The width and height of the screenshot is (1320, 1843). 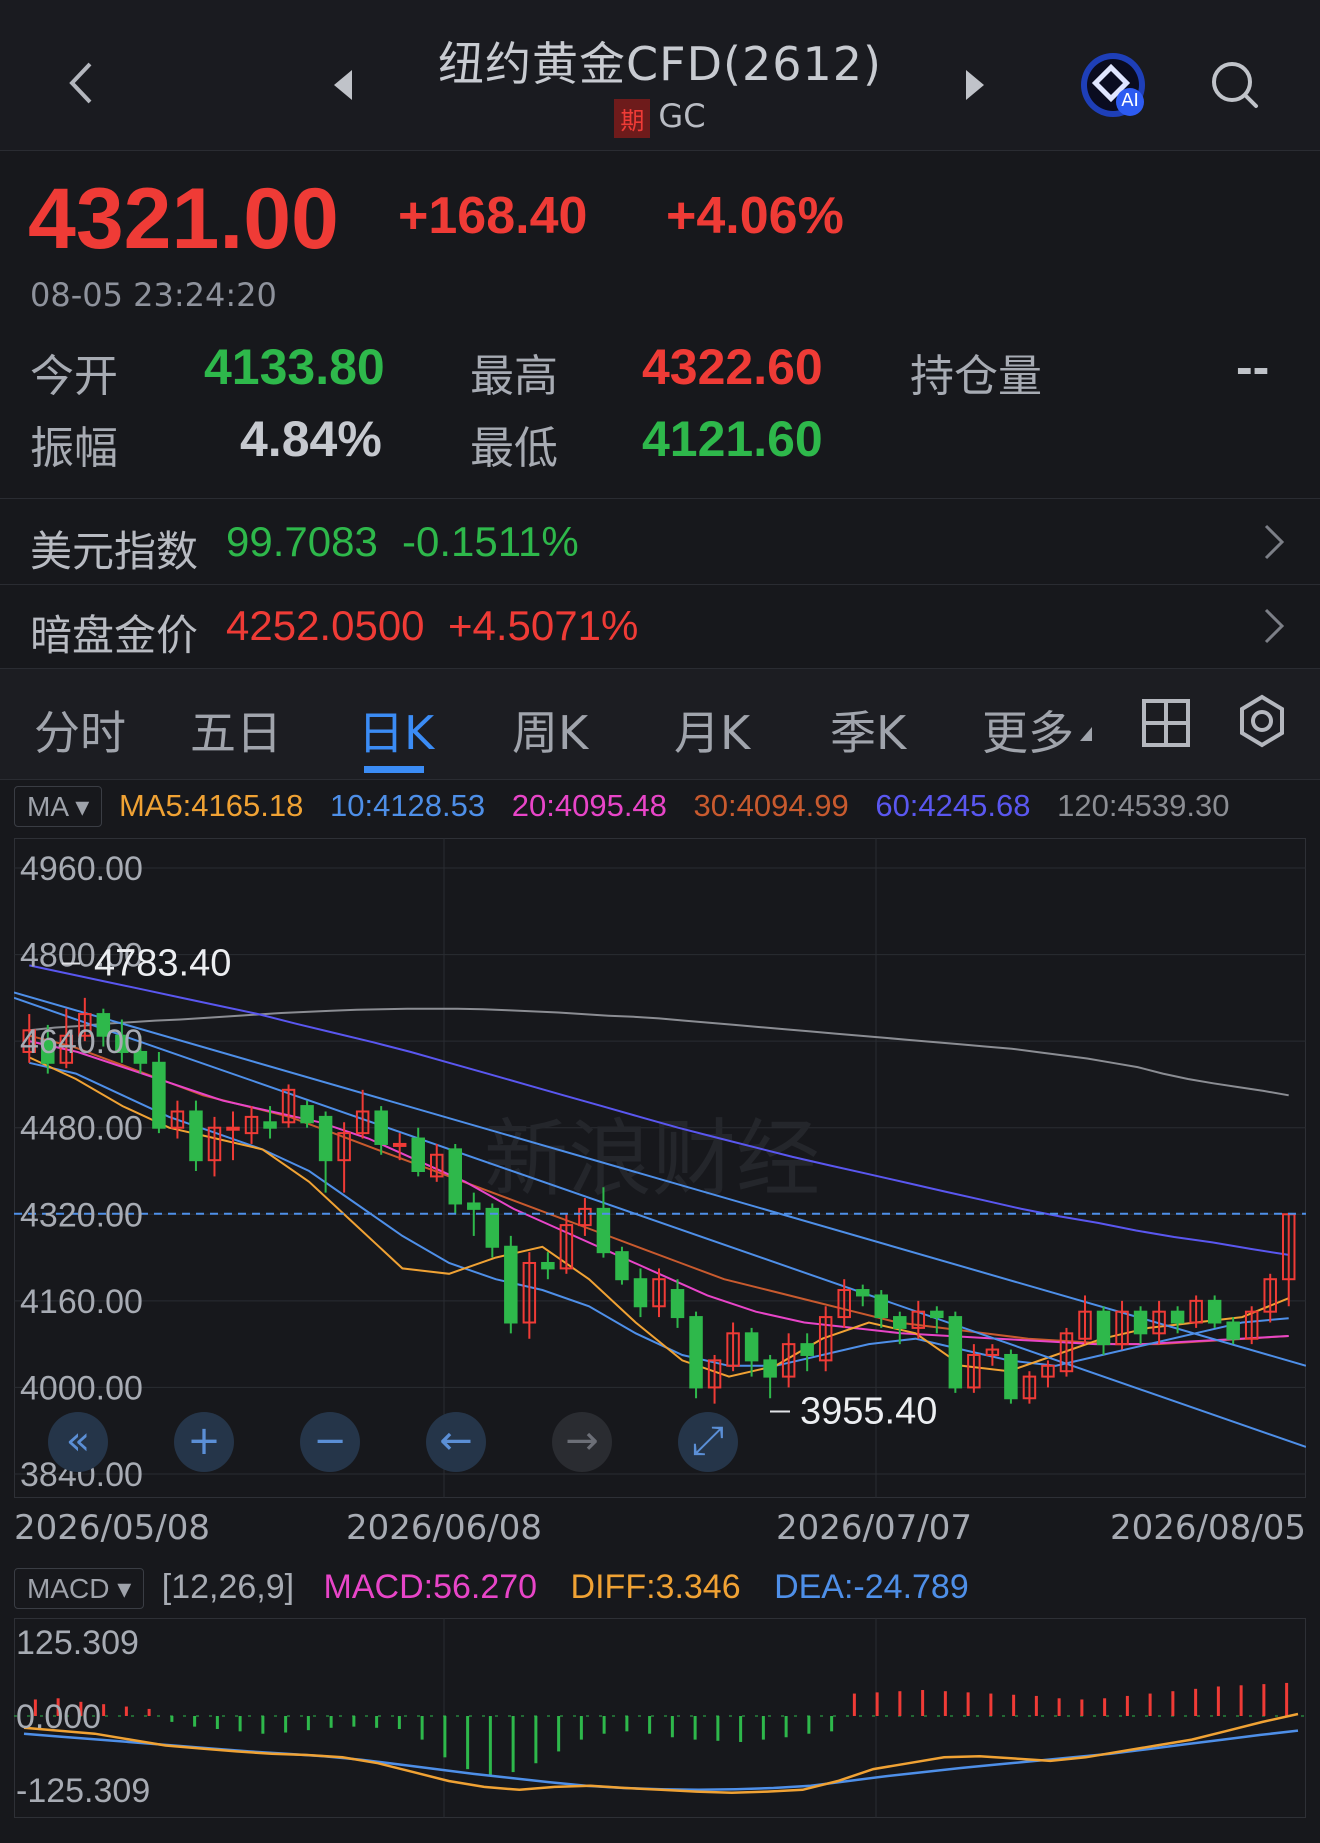 What do you see at coordinates (311, 439) in the screenshot?
I see `amplitude-value: 4.84%` at bounding box center [311, 439].